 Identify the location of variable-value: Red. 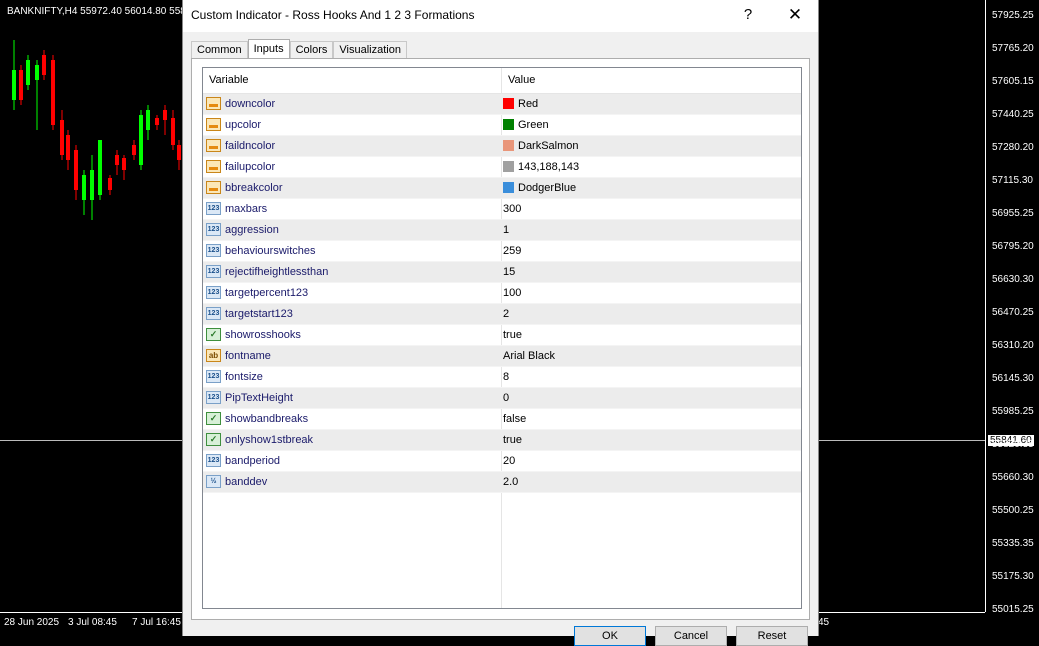
(520, 104).